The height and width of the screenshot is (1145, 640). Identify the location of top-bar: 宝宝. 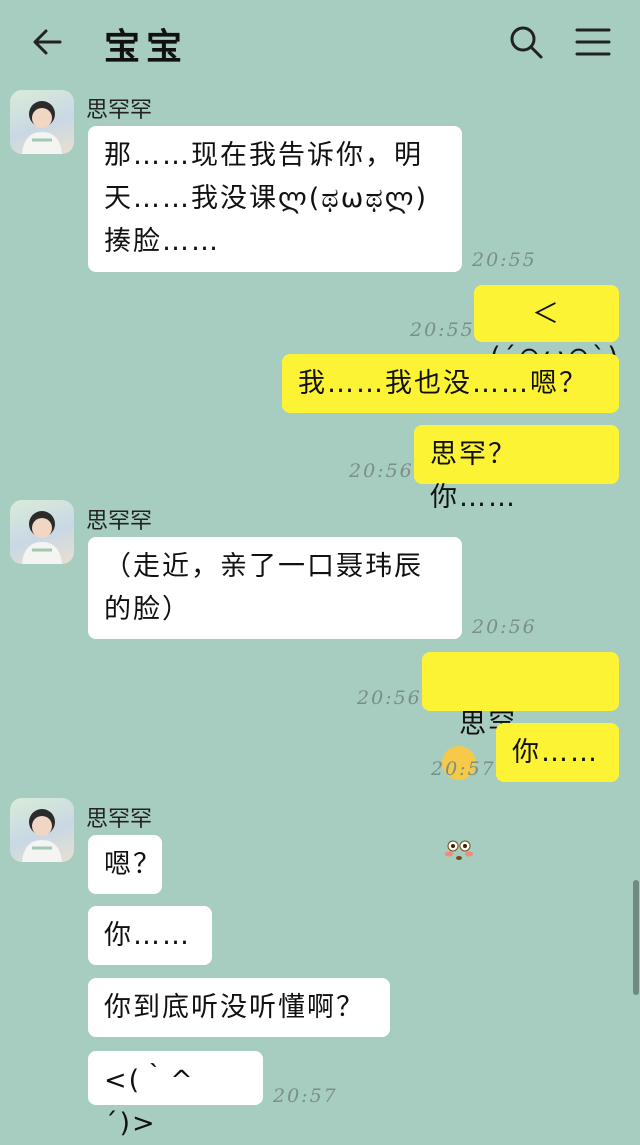
(320, 42).